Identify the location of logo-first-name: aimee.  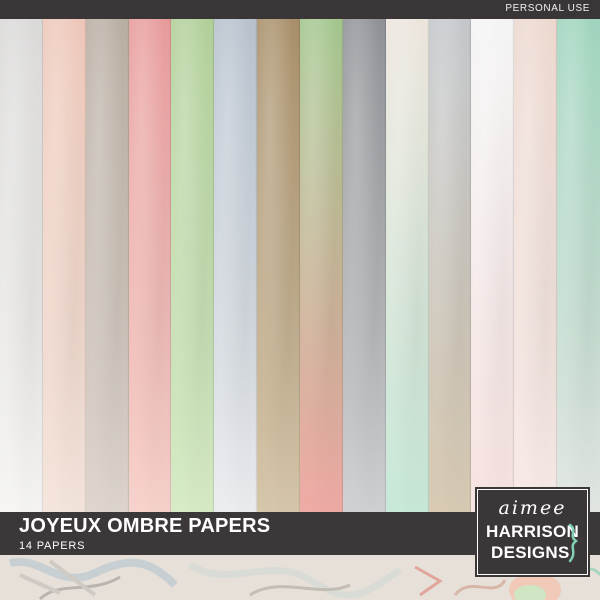
(532, 508).